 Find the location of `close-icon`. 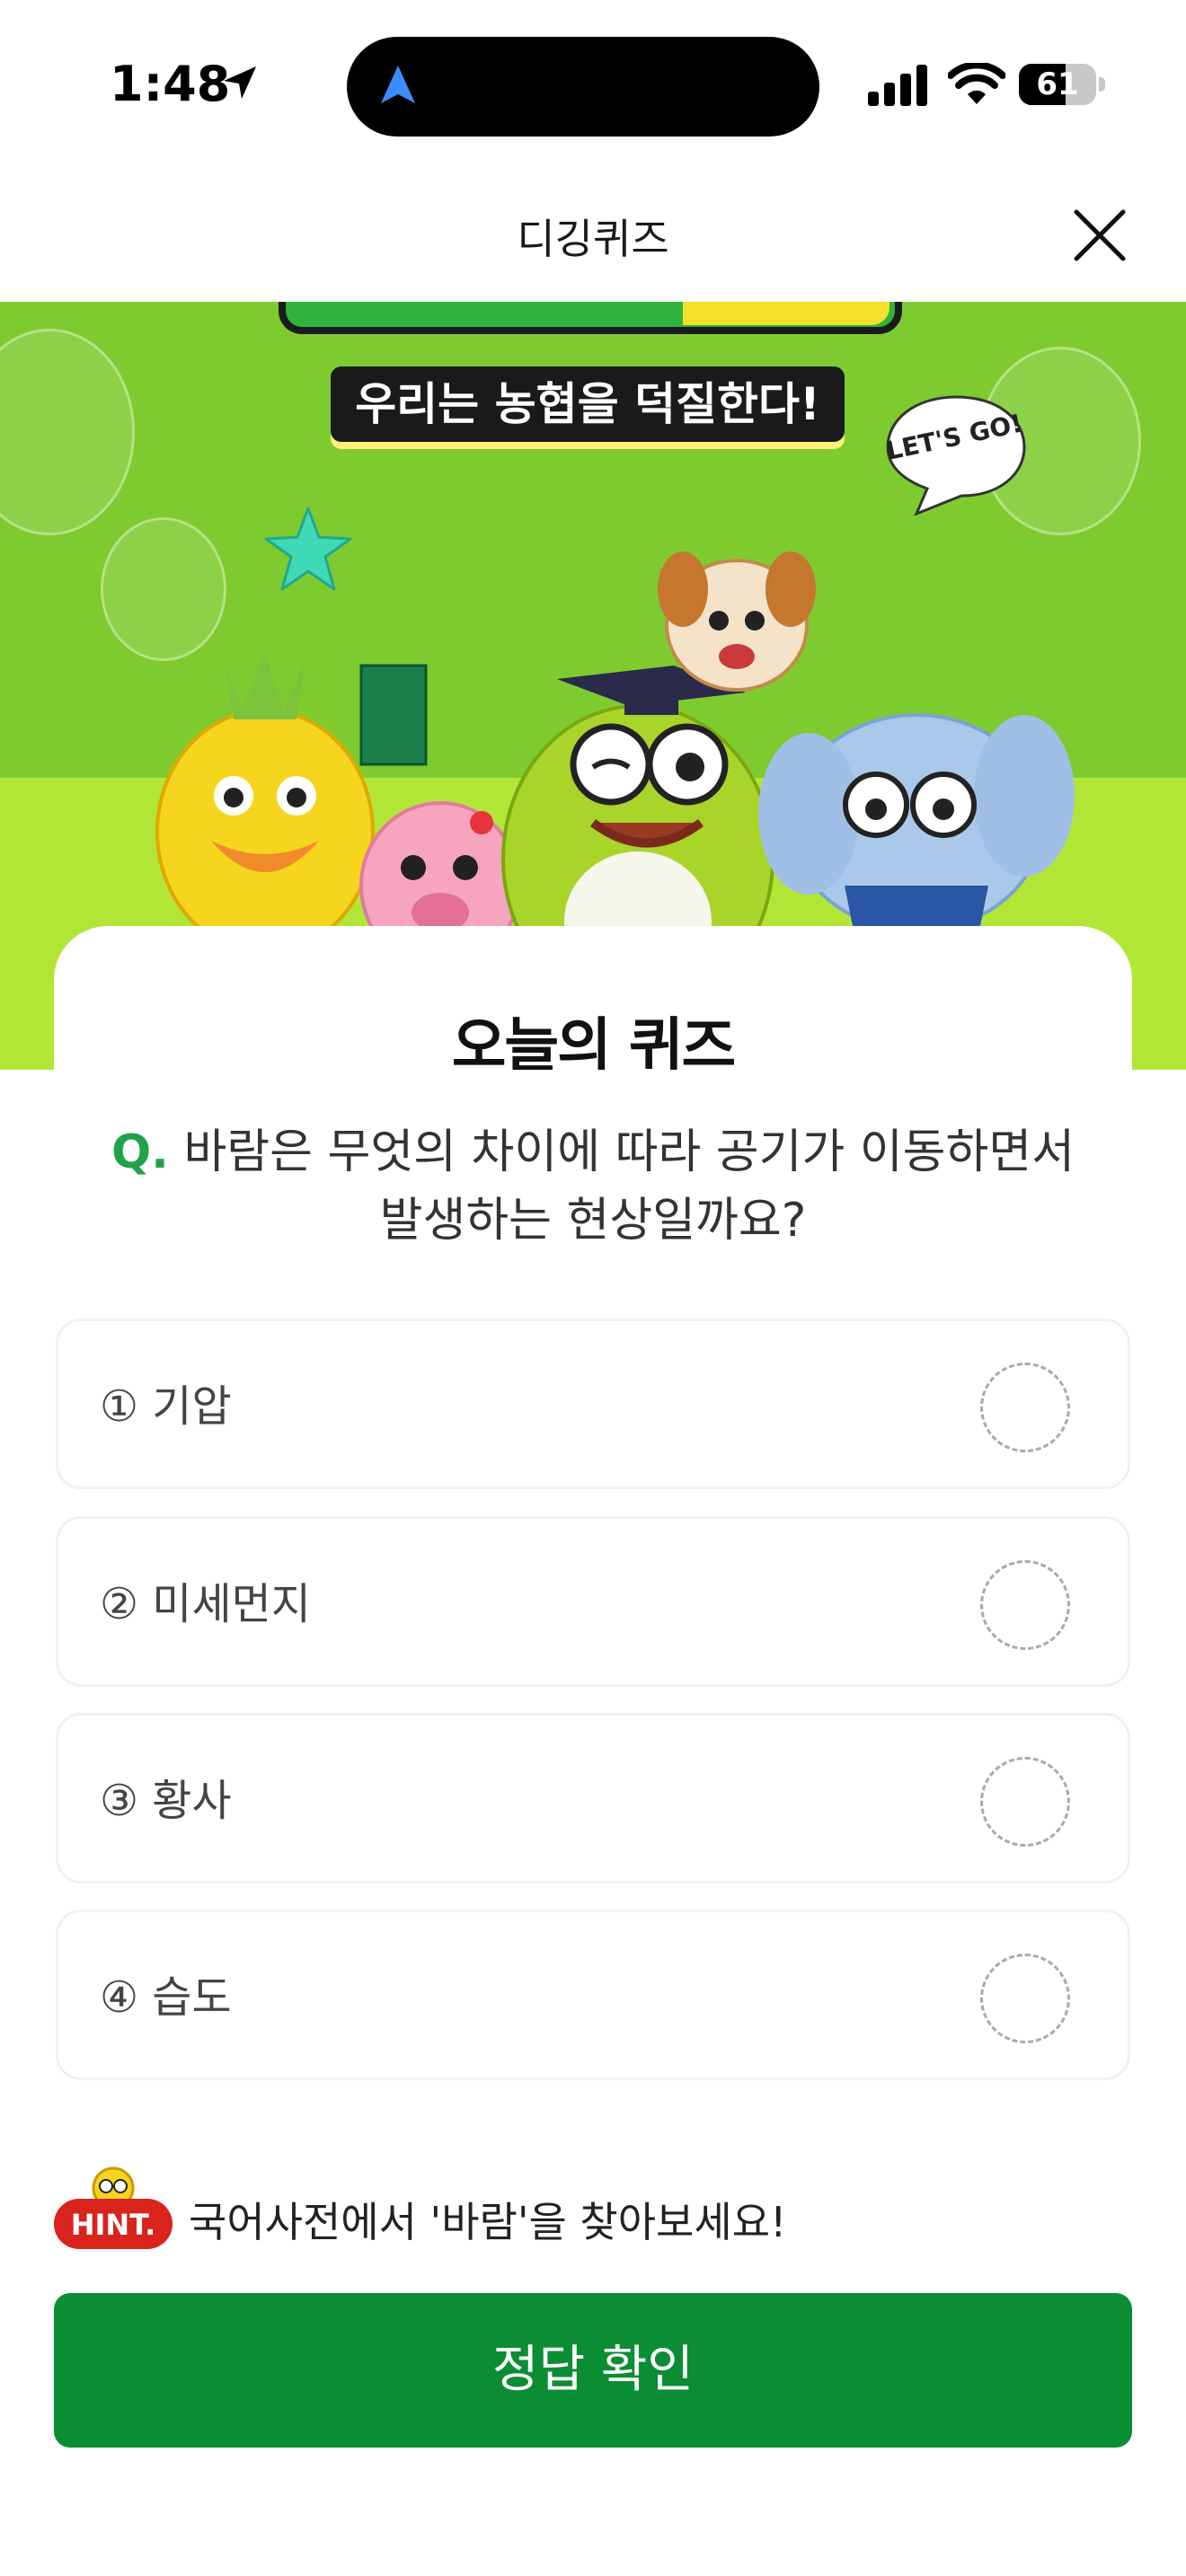

close-icon is located at coordinates (1100, 235).